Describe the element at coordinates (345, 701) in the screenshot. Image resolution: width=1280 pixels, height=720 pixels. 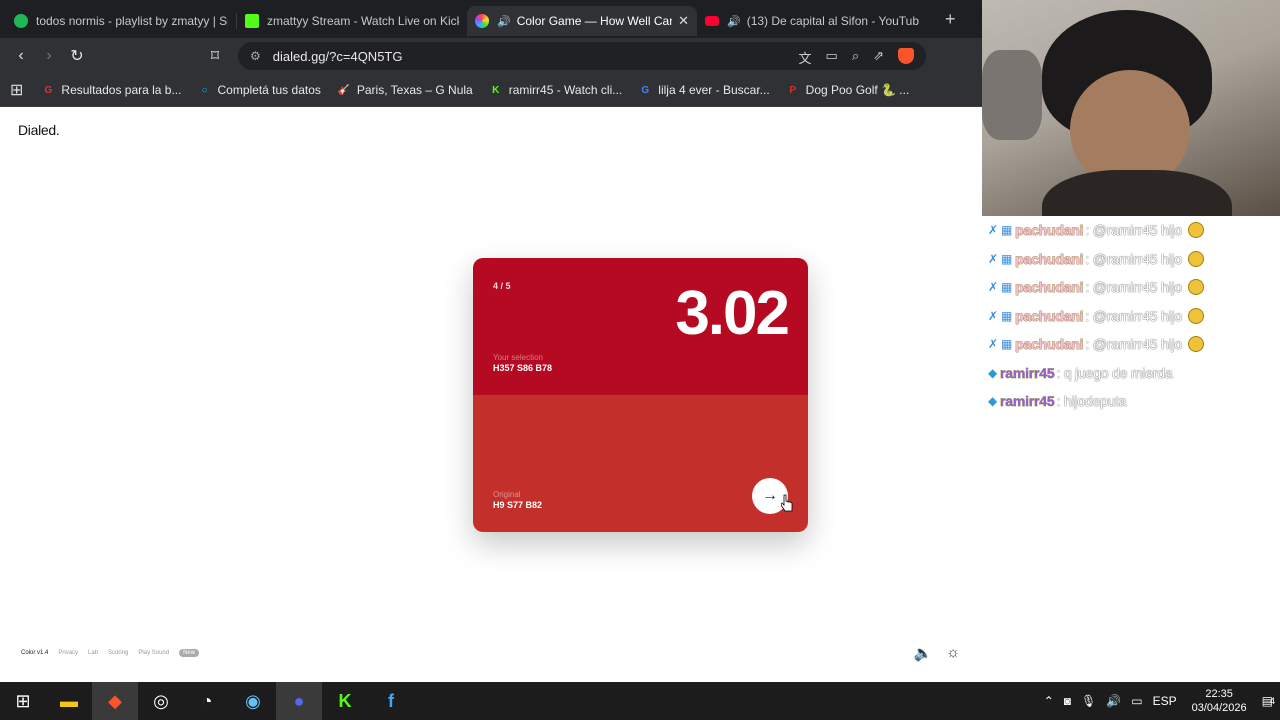
I see `kick-app-icon: K` at that location.